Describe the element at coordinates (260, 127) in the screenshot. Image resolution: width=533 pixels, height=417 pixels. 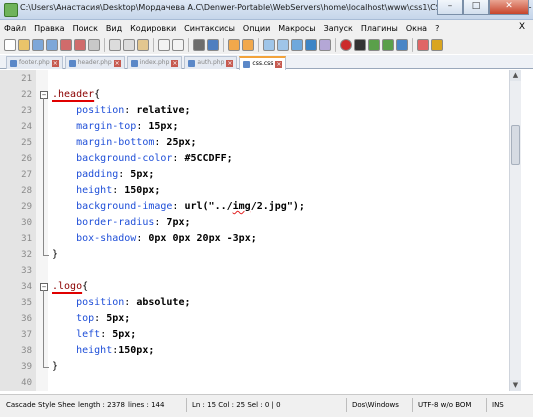
I see `code-line: 24 margin-top: 15px;` at that location.